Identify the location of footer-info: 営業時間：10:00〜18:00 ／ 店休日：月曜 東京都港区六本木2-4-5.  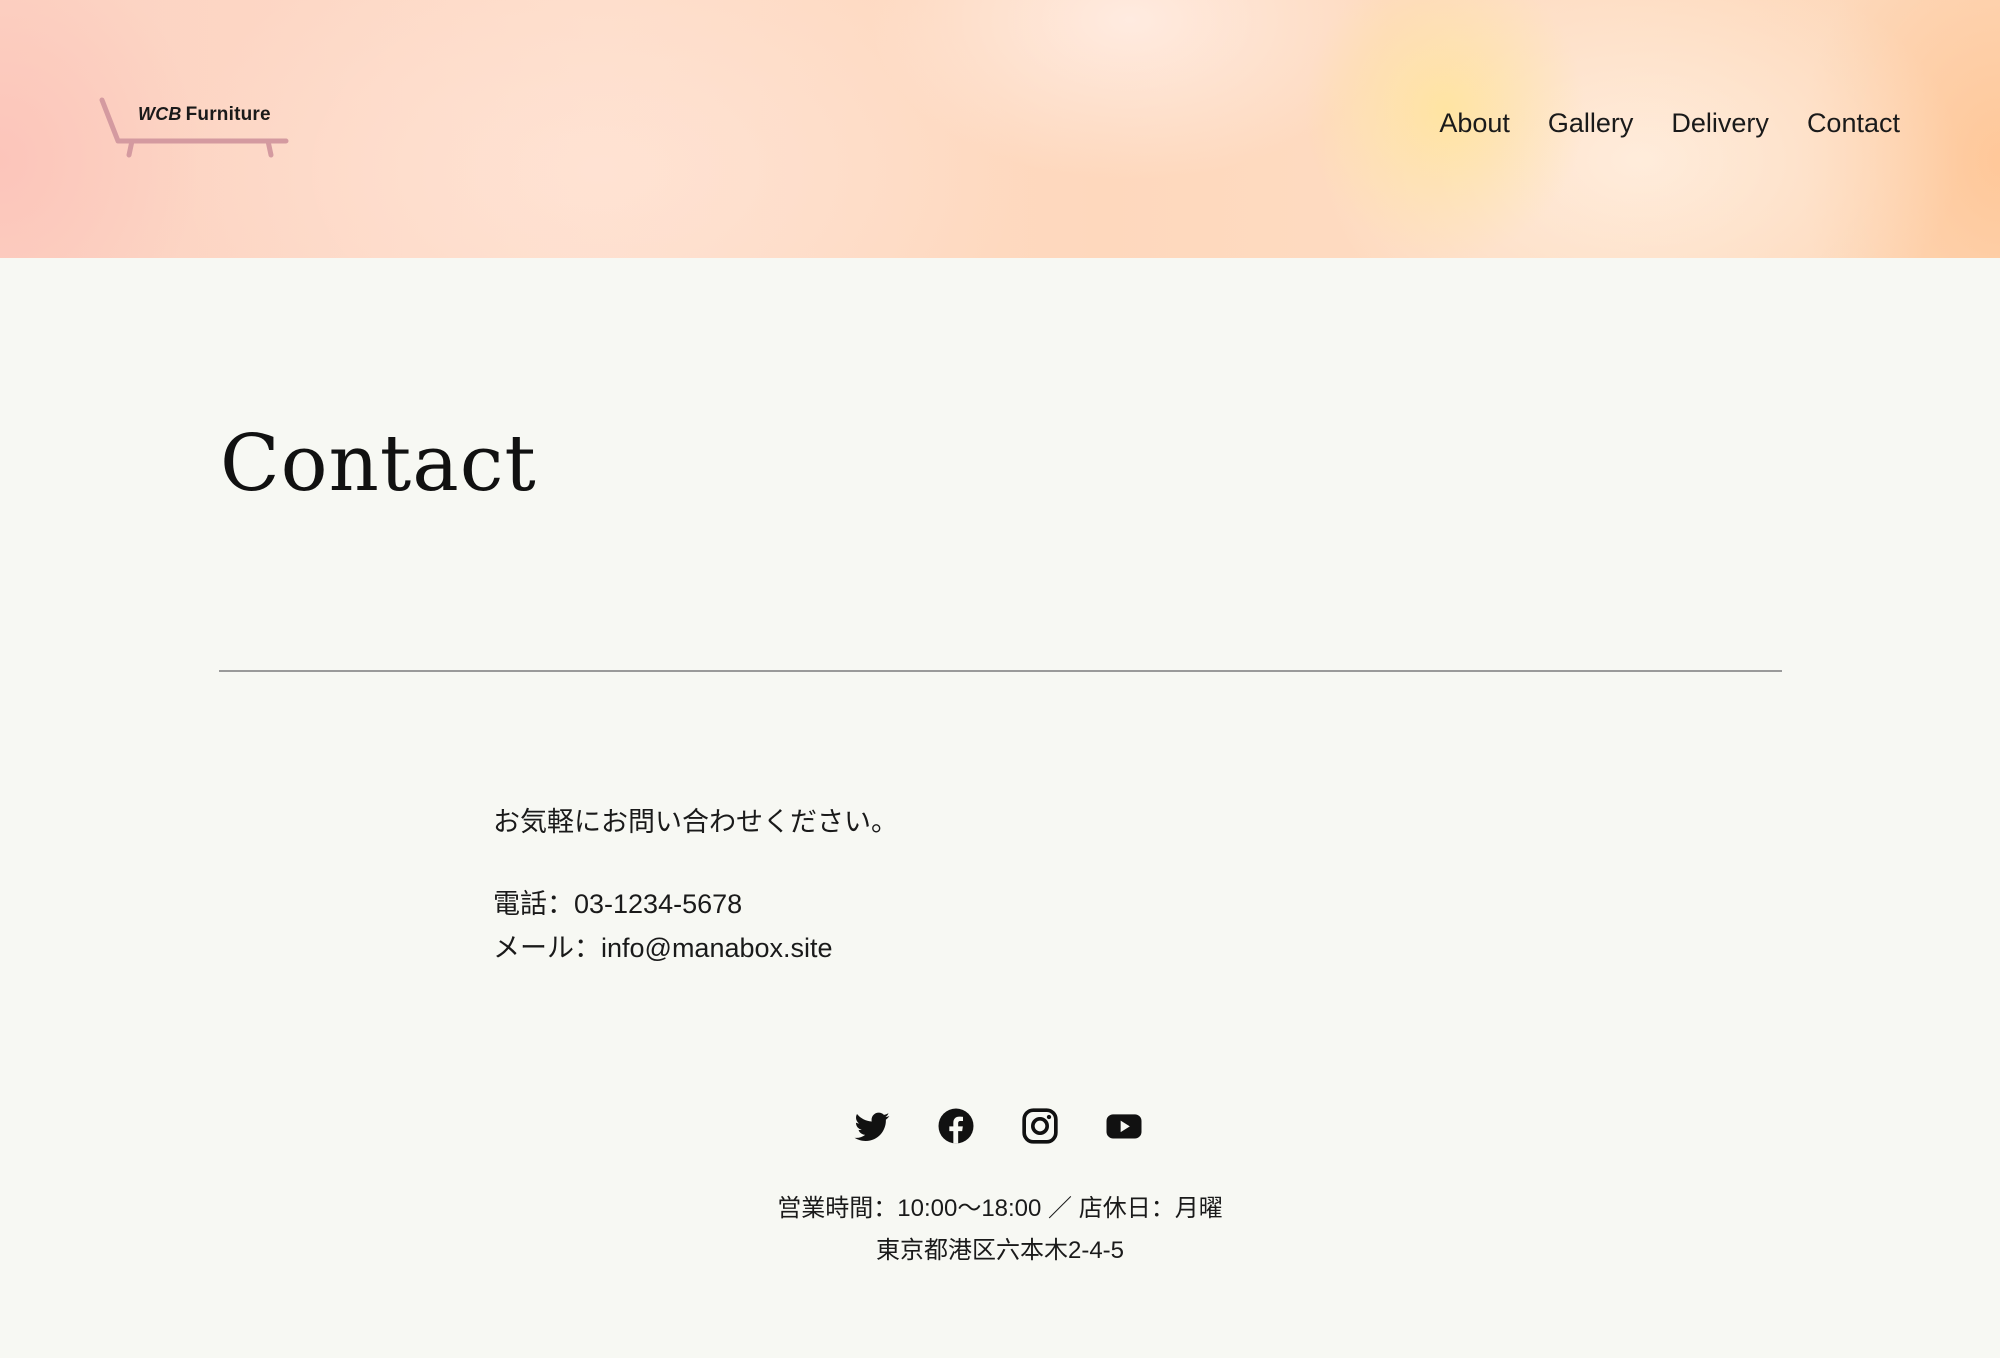
(1000, 1230).